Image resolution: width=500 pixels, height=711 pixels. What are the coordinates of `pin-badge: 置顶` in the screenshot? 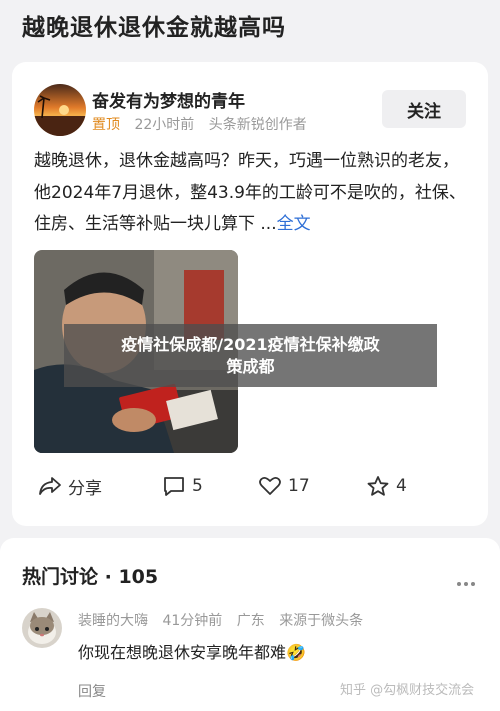 It's located at (106, 125).